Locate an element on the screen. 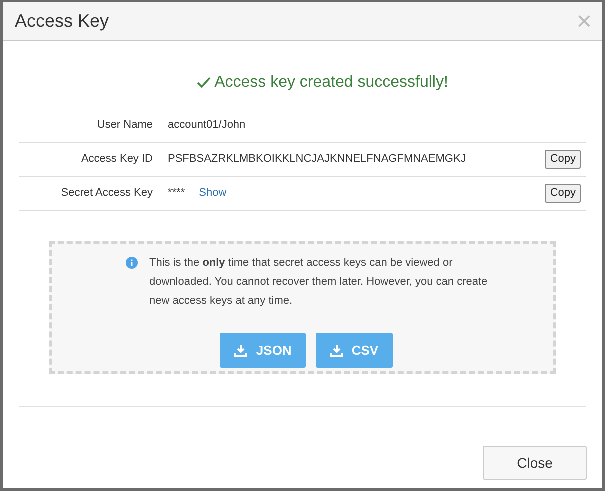  field-value: PSFBSAZRKLMBKOIKKLNCJAJKNNELFNAGFMNAEMGKJ is located at coordinates (317, 160).